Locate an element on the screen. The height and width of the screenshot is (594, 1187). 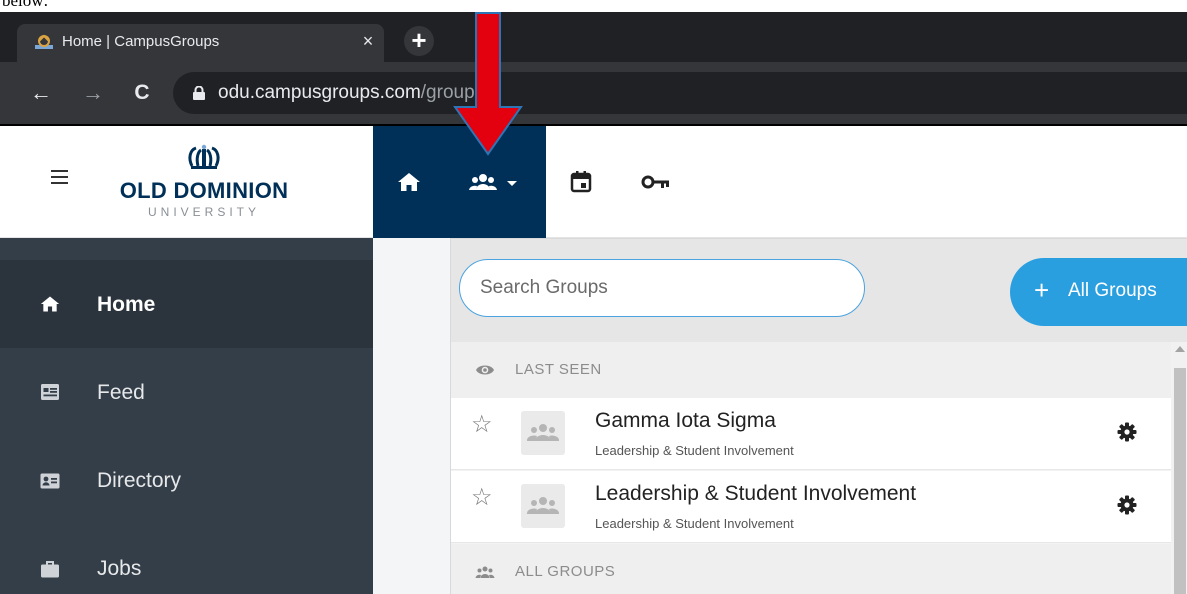
groups-icon is located at coordinates (485, 572).